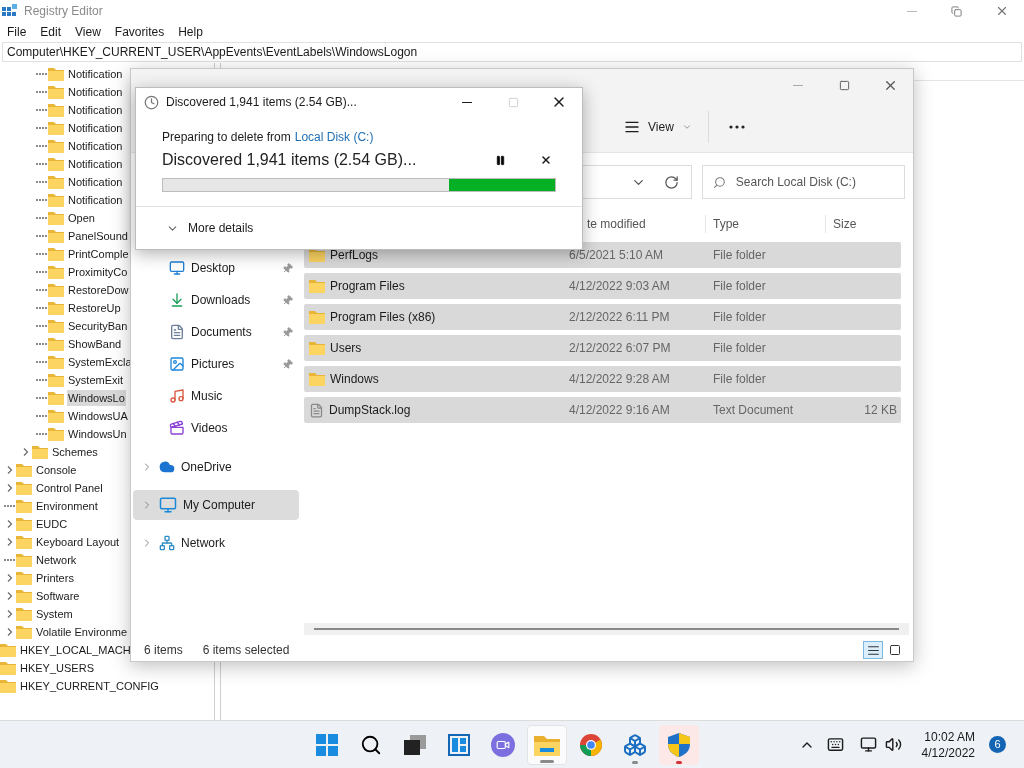 Image resolution: width=1024 pixels, height=768 pixels. What do you see at coordinates (868, 744) in the screenshot?
I see `network-status-icon` at bounding box center [868, 744].